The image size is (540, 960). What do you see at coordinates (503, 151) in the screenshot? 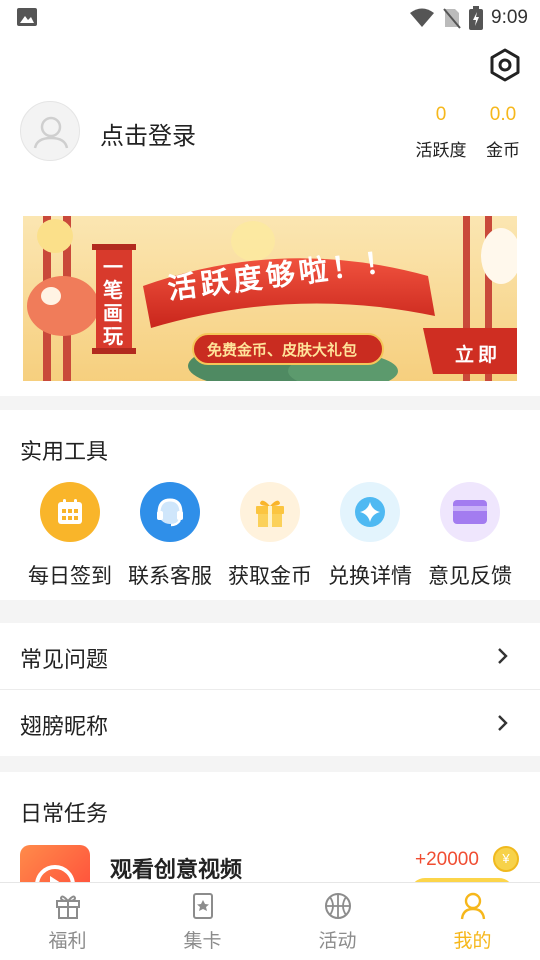
I see `coin-label: 金币` at bounding box center [503, 151].